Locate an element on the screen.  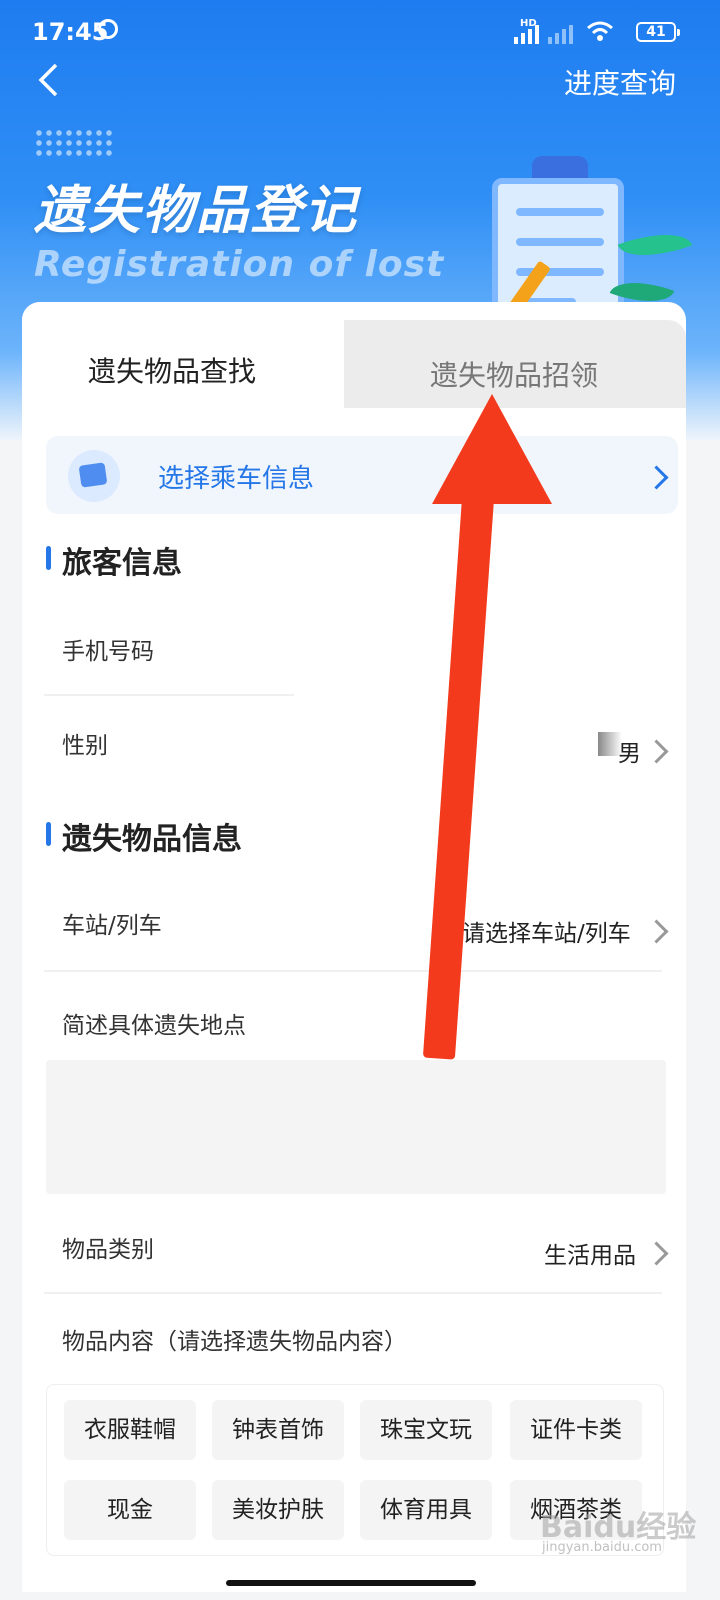
category-label: 物品类别 is located at coordinates (108, 1250).